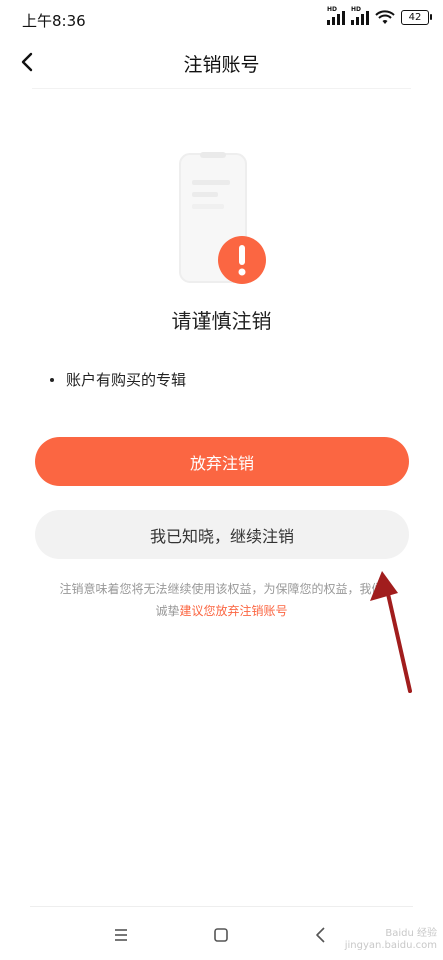  I want to click on nav-back-button, so click(321, 935).